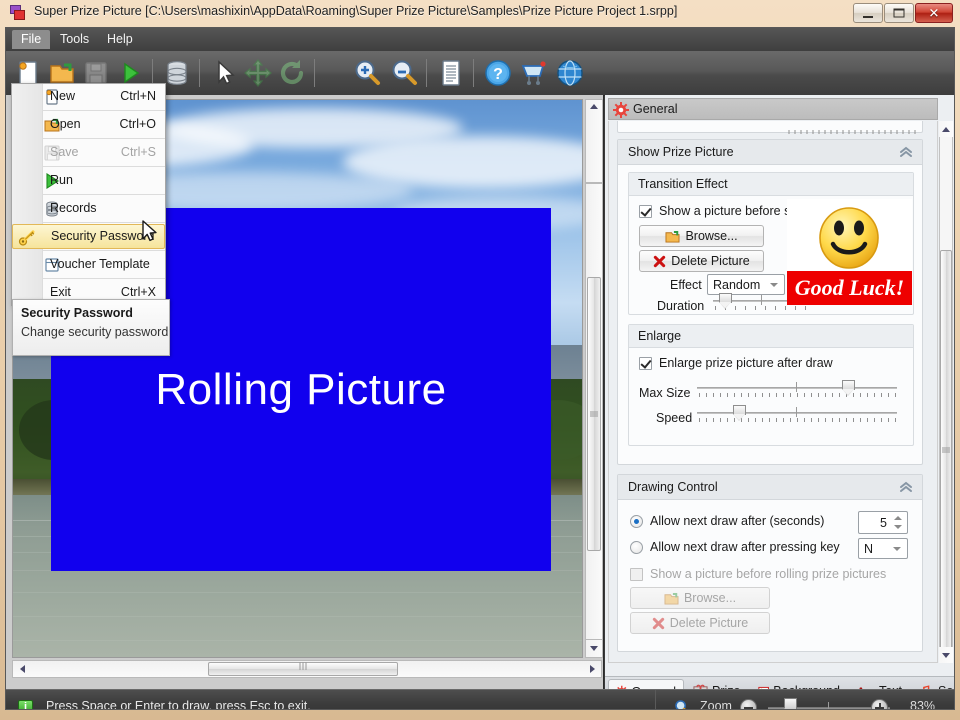 This screenshot has height=720, width=960. I want to click on menu-item-records-label: Records, so click(73, 208).